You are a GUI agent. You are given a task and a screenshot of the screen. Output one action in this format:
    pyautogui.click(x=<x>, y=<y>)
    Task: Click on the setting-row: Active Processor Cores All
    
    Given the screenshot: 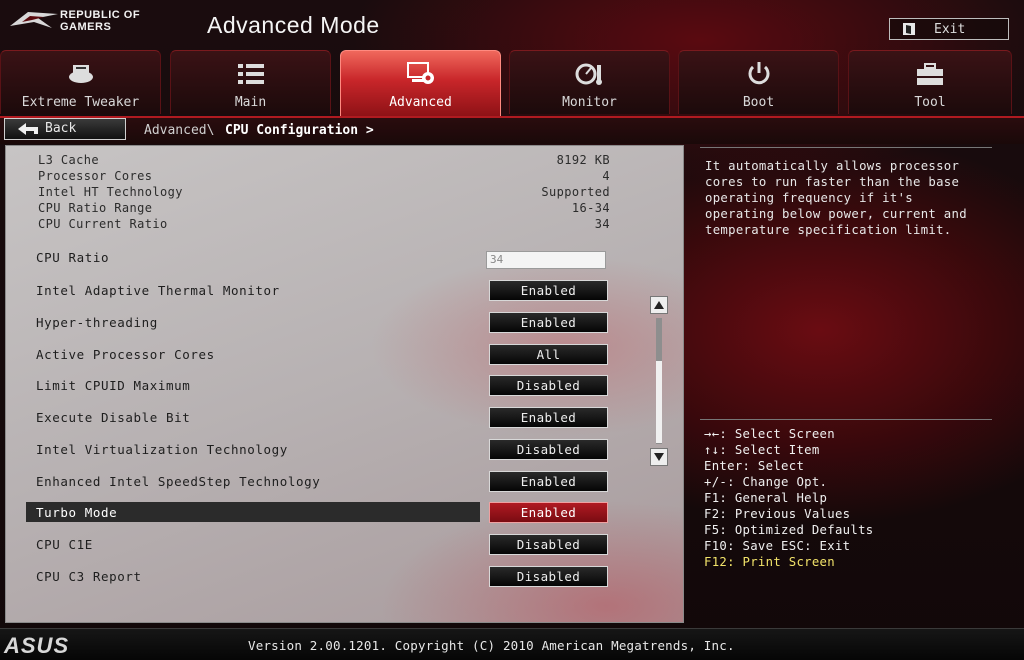 What is the action you would take?
    pyautogui.click(x=317, y=355)
    